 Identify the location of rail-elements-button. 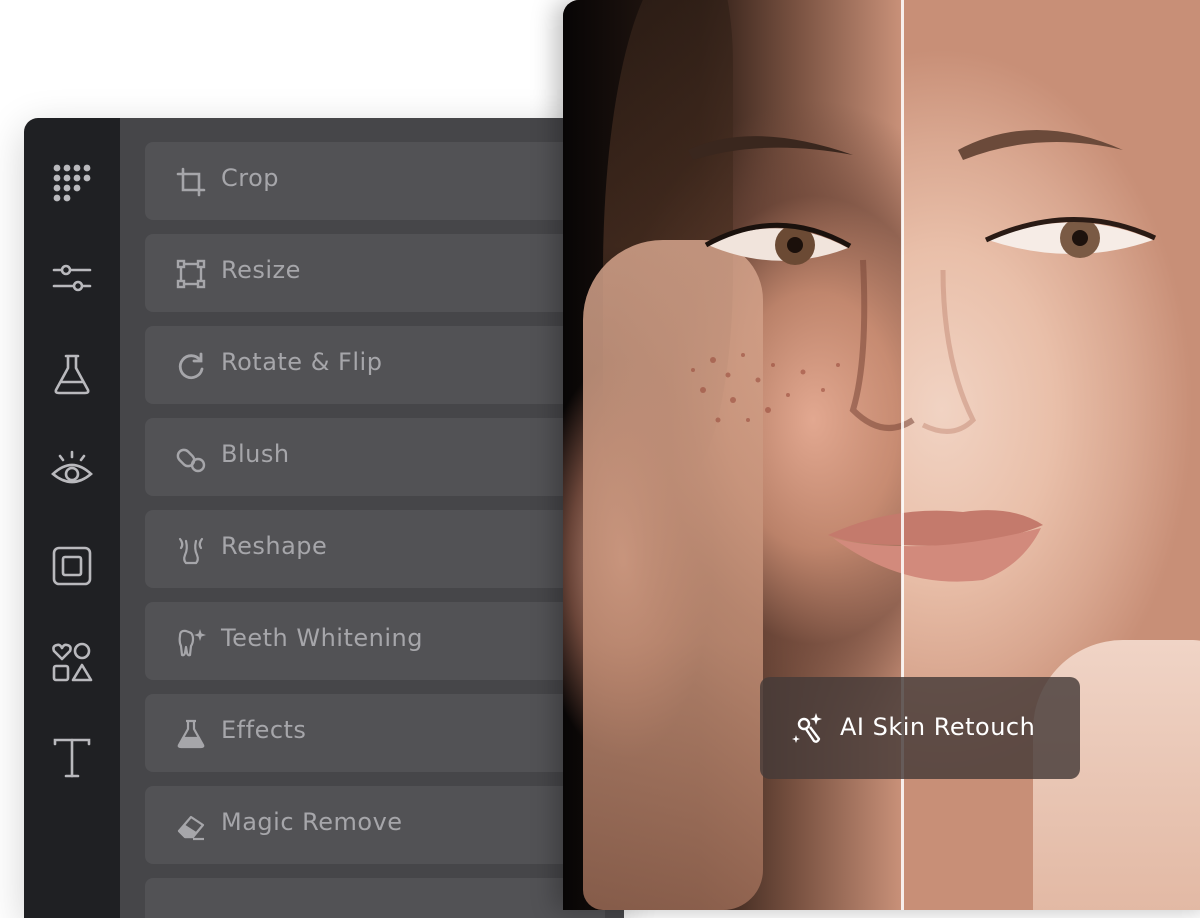
(72, 662).